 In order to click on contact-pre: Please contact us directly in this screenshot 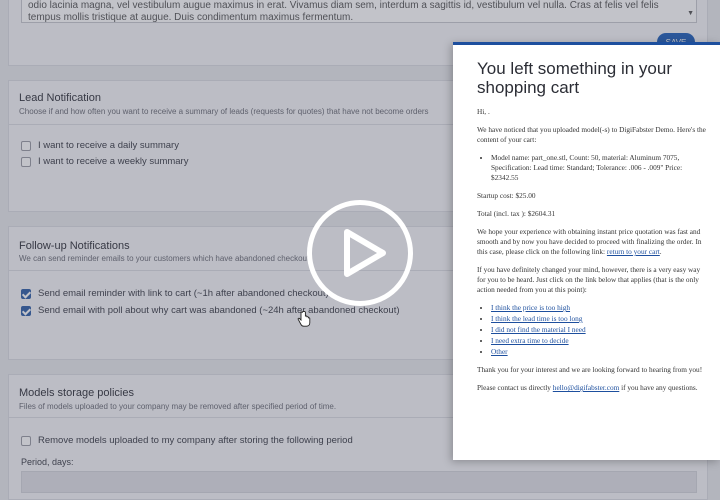, I will do `click(514, 387)`.